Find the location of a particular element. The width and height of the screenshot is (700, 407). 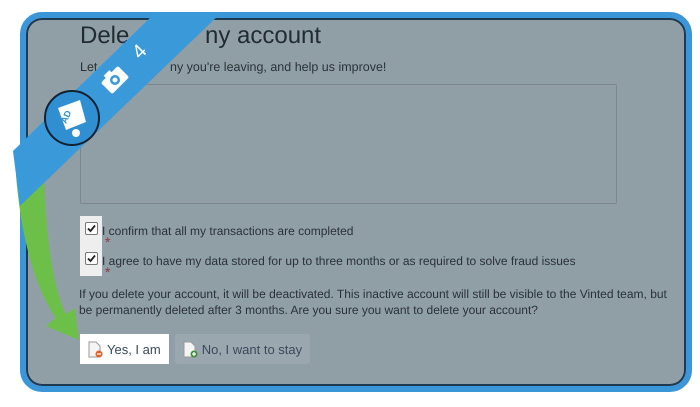

checkbox-label: I confirm that all my transactions are completed is located at coordinates (228, 231).